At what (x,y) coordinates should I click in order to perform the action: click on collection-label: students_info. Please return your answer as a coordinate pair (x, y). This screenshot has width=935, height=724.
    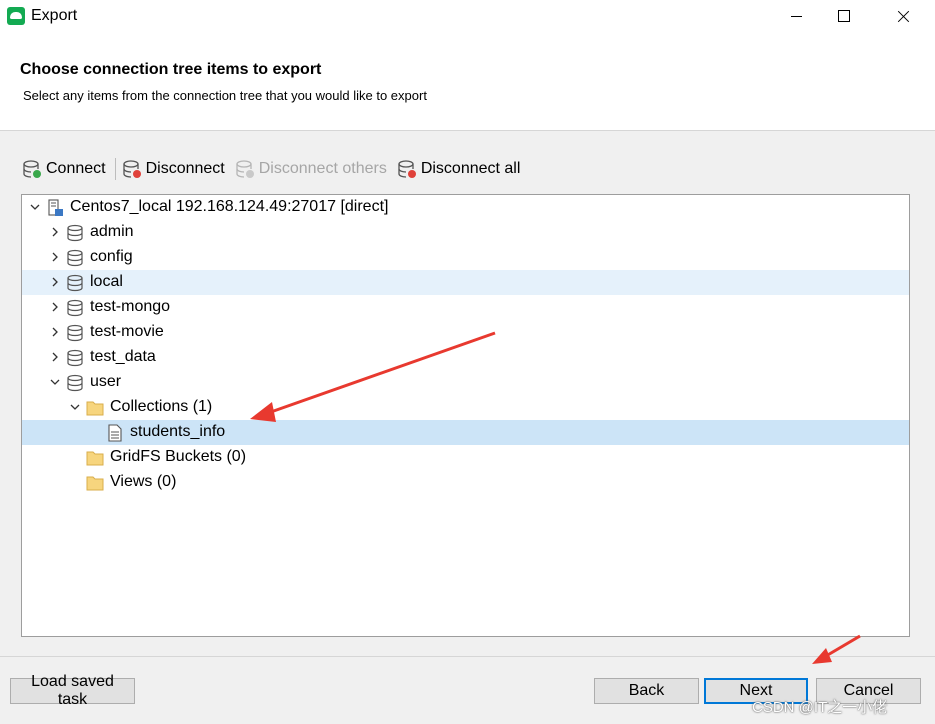
    Looking at the image, I should click on (178, 431).